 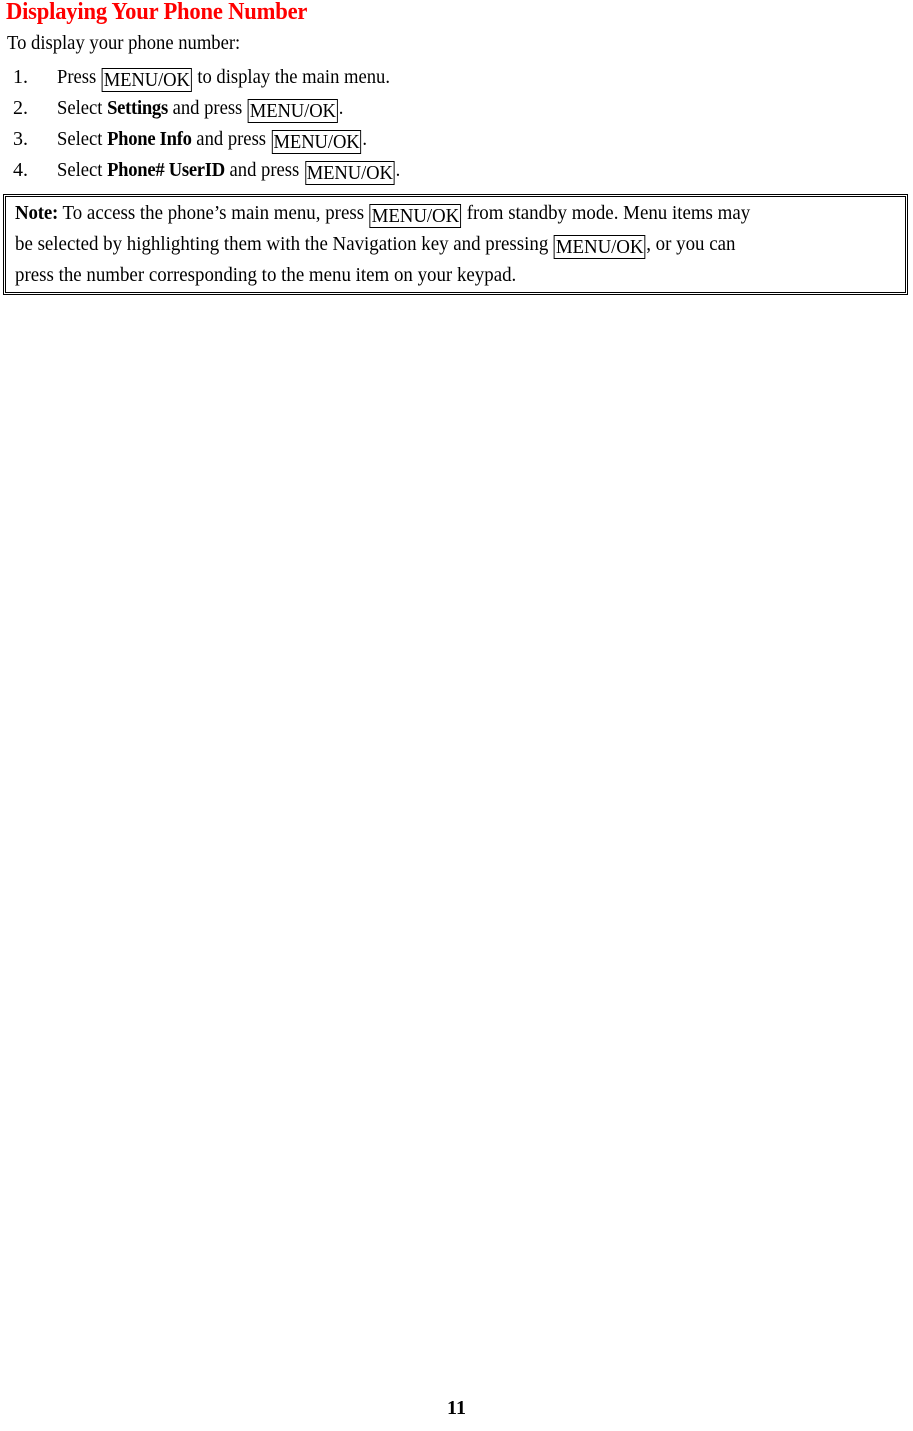 What do you see at coordinates (79, 77) in the screenshot?
I see `step-text-before: Press` at bounding box center [79, 77].